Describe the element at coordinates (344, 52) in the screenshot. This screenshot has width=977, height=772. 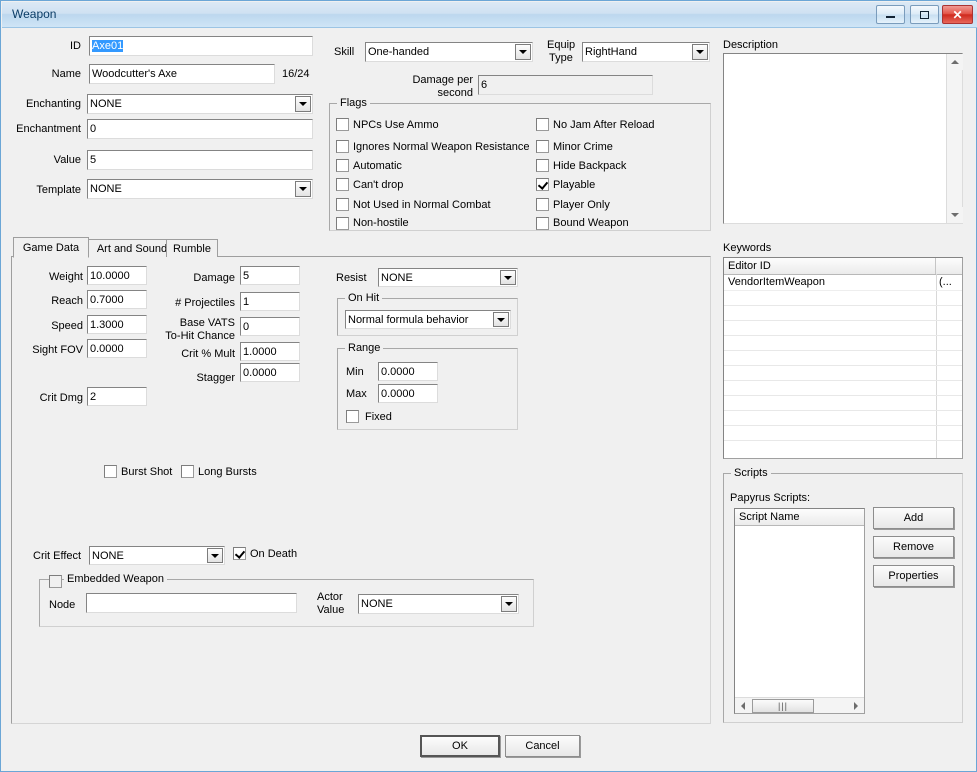
I see `skill-label: Skill` at that location.